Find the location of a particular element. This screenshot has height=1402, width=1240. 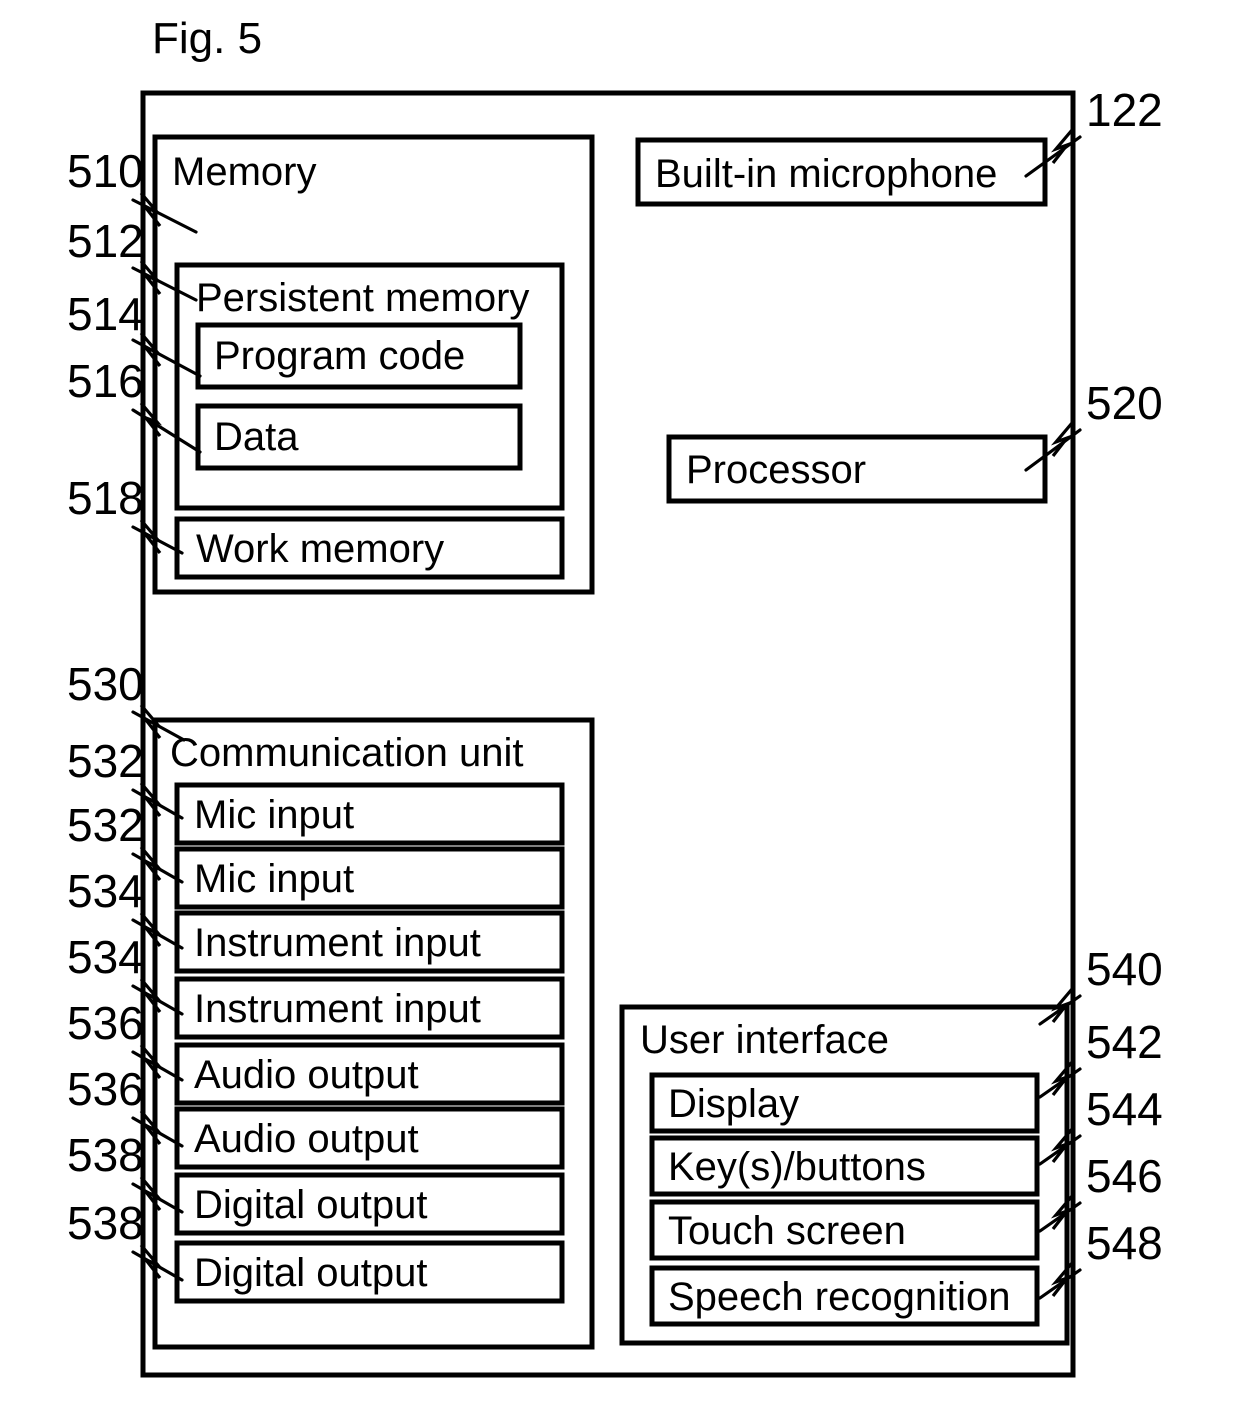

figure-title: Fig. 5 is located at coordinates (207, 38).